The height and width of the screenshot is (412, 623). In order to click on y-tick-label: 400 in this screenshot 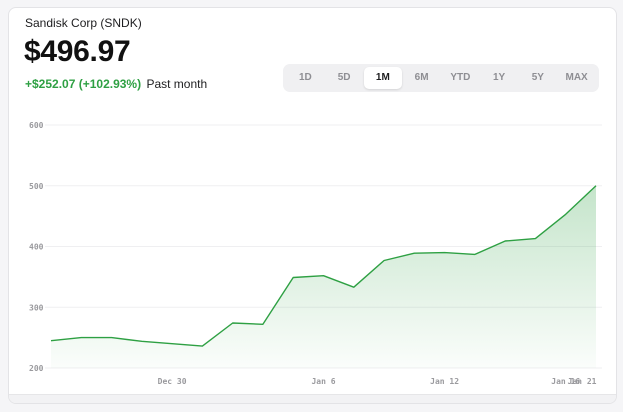, I will do `click(36, 247)`.